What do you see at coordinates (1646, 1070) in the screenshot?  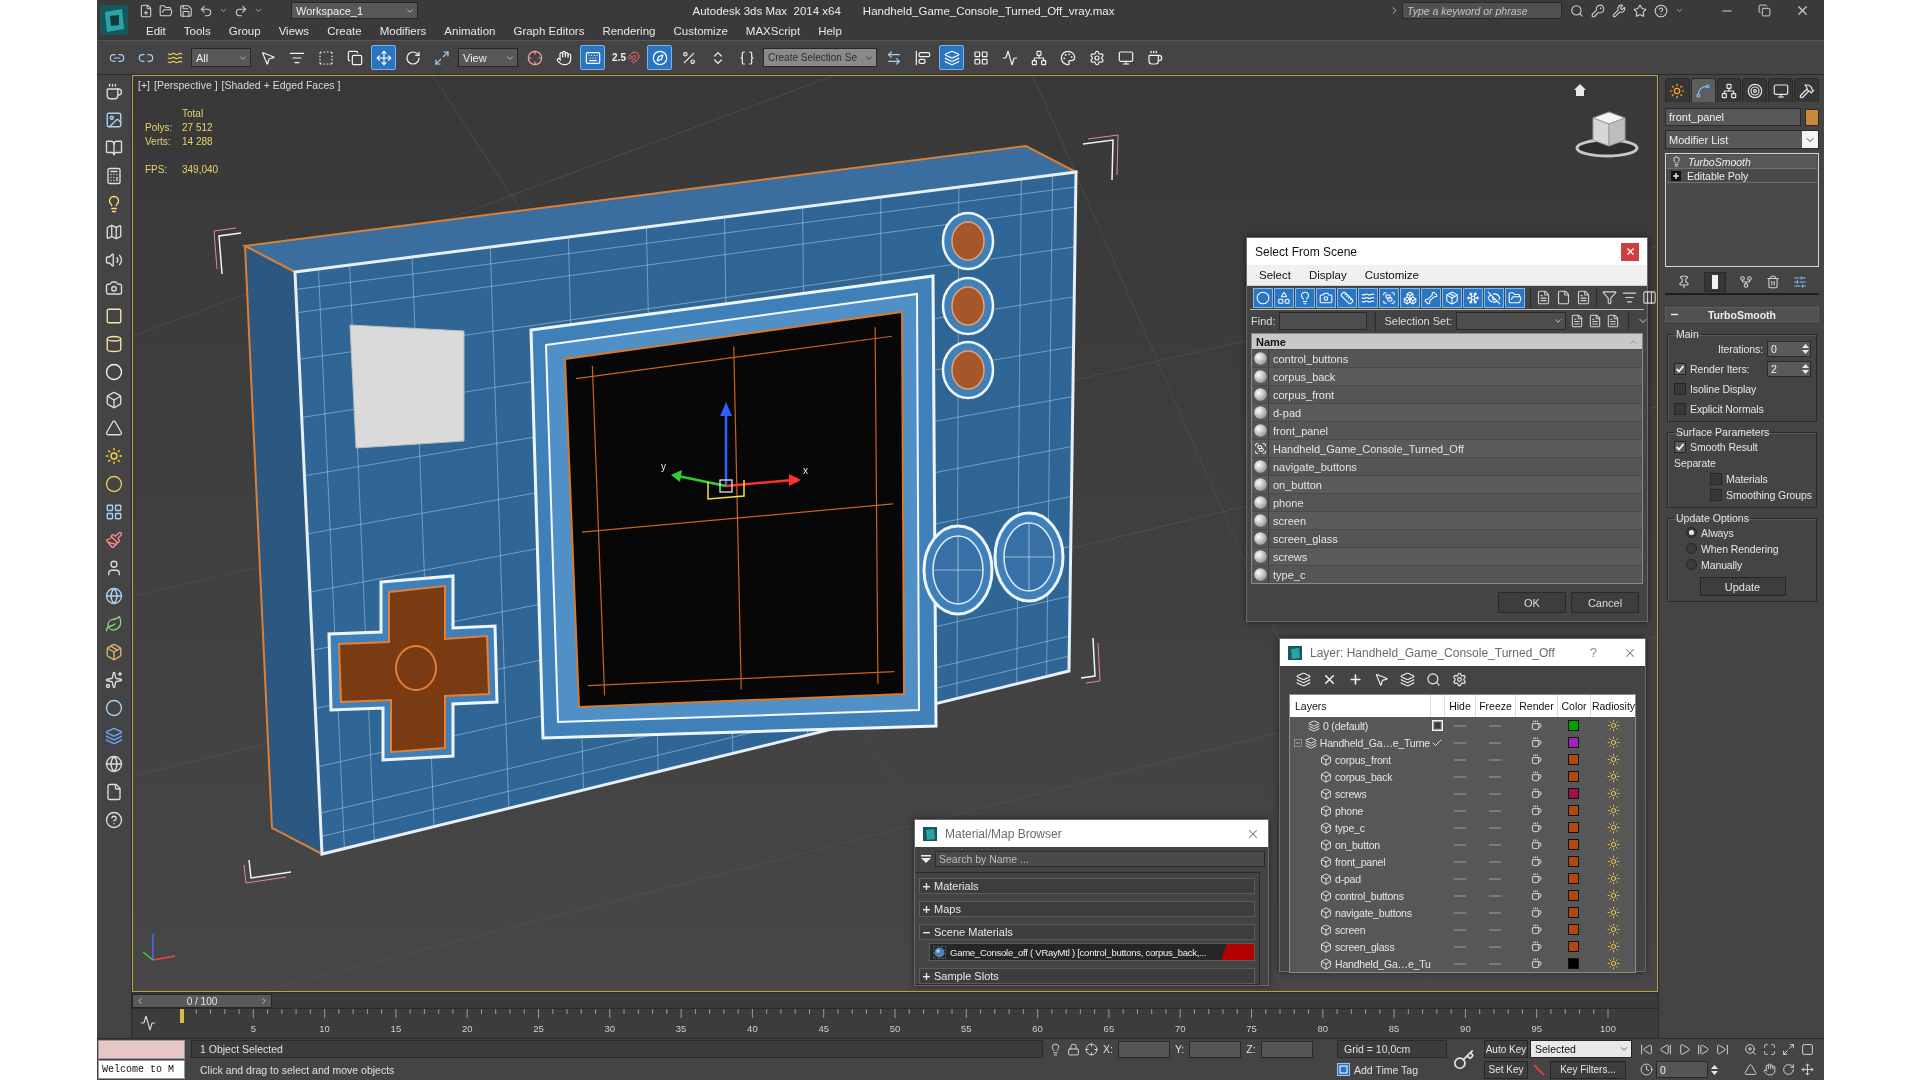 I see `clock-icon` at bounding box center [1646, 1070].